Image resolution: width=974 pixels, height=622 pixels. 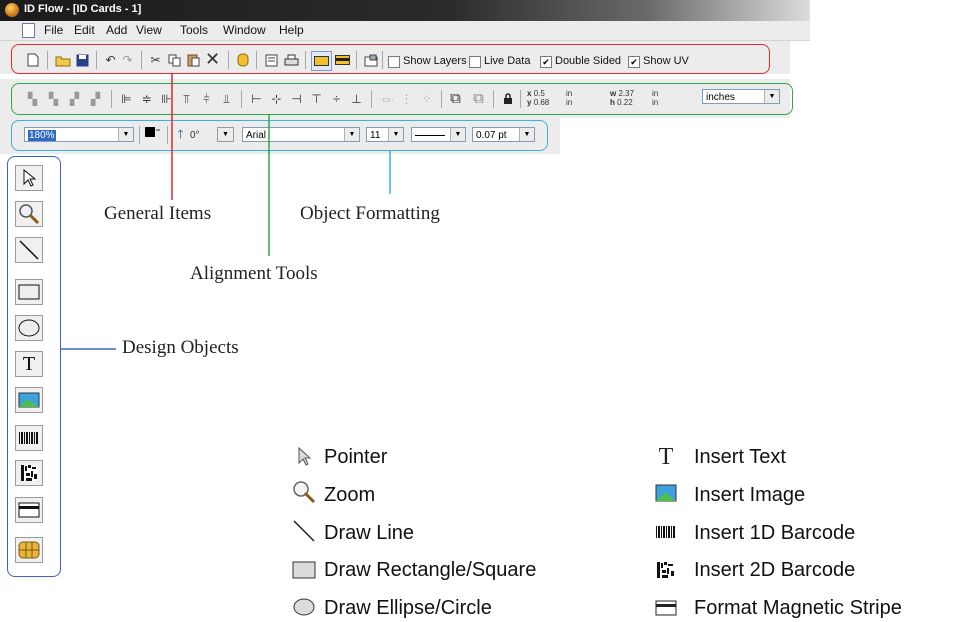 What do you see at coordinates (254, 273) in the screenshot?
I see `alignment-tools-callout: Alignment Tools` at bounding box center [254, 273].